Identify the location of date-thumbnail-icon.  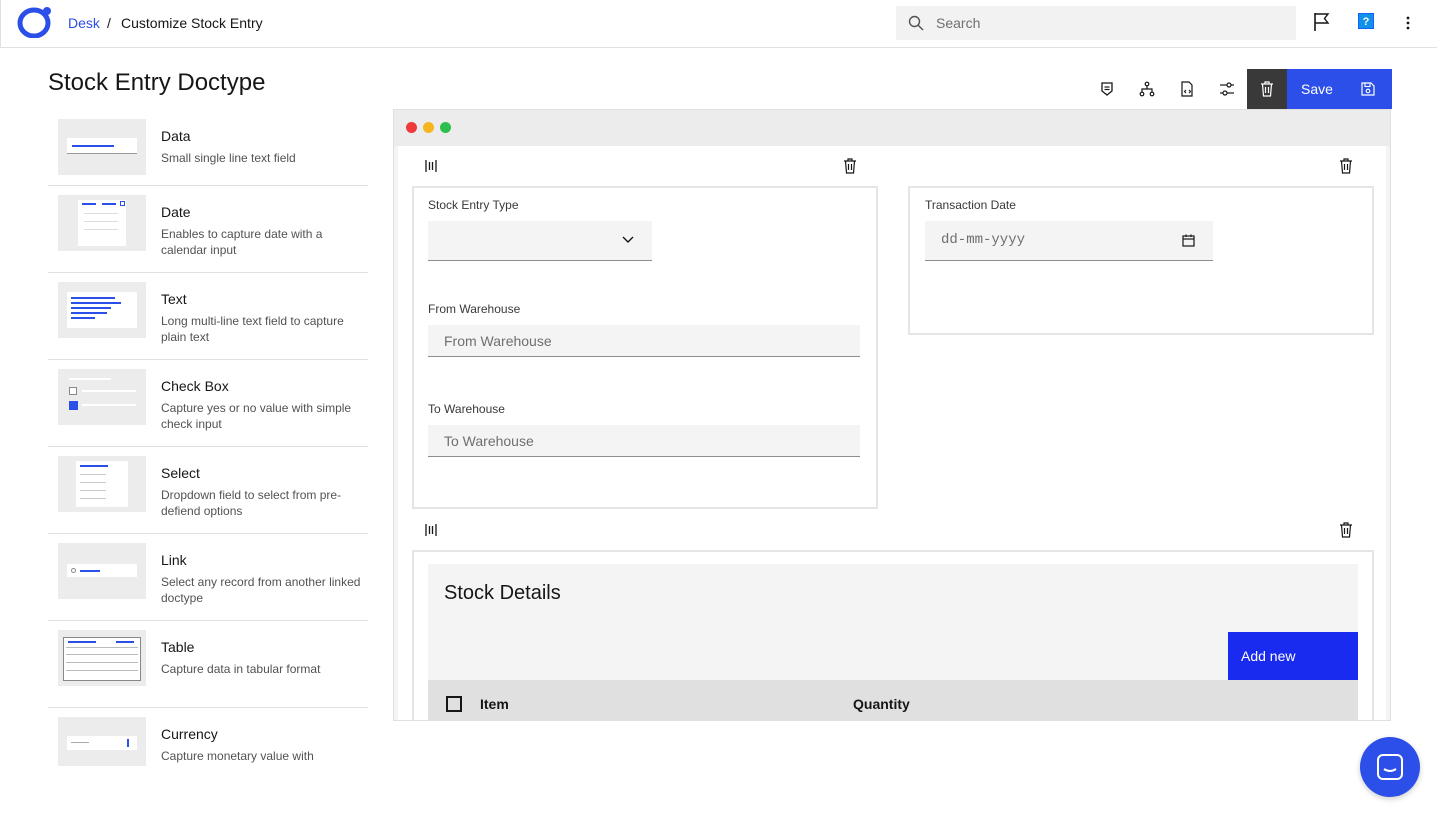
(102, 223).